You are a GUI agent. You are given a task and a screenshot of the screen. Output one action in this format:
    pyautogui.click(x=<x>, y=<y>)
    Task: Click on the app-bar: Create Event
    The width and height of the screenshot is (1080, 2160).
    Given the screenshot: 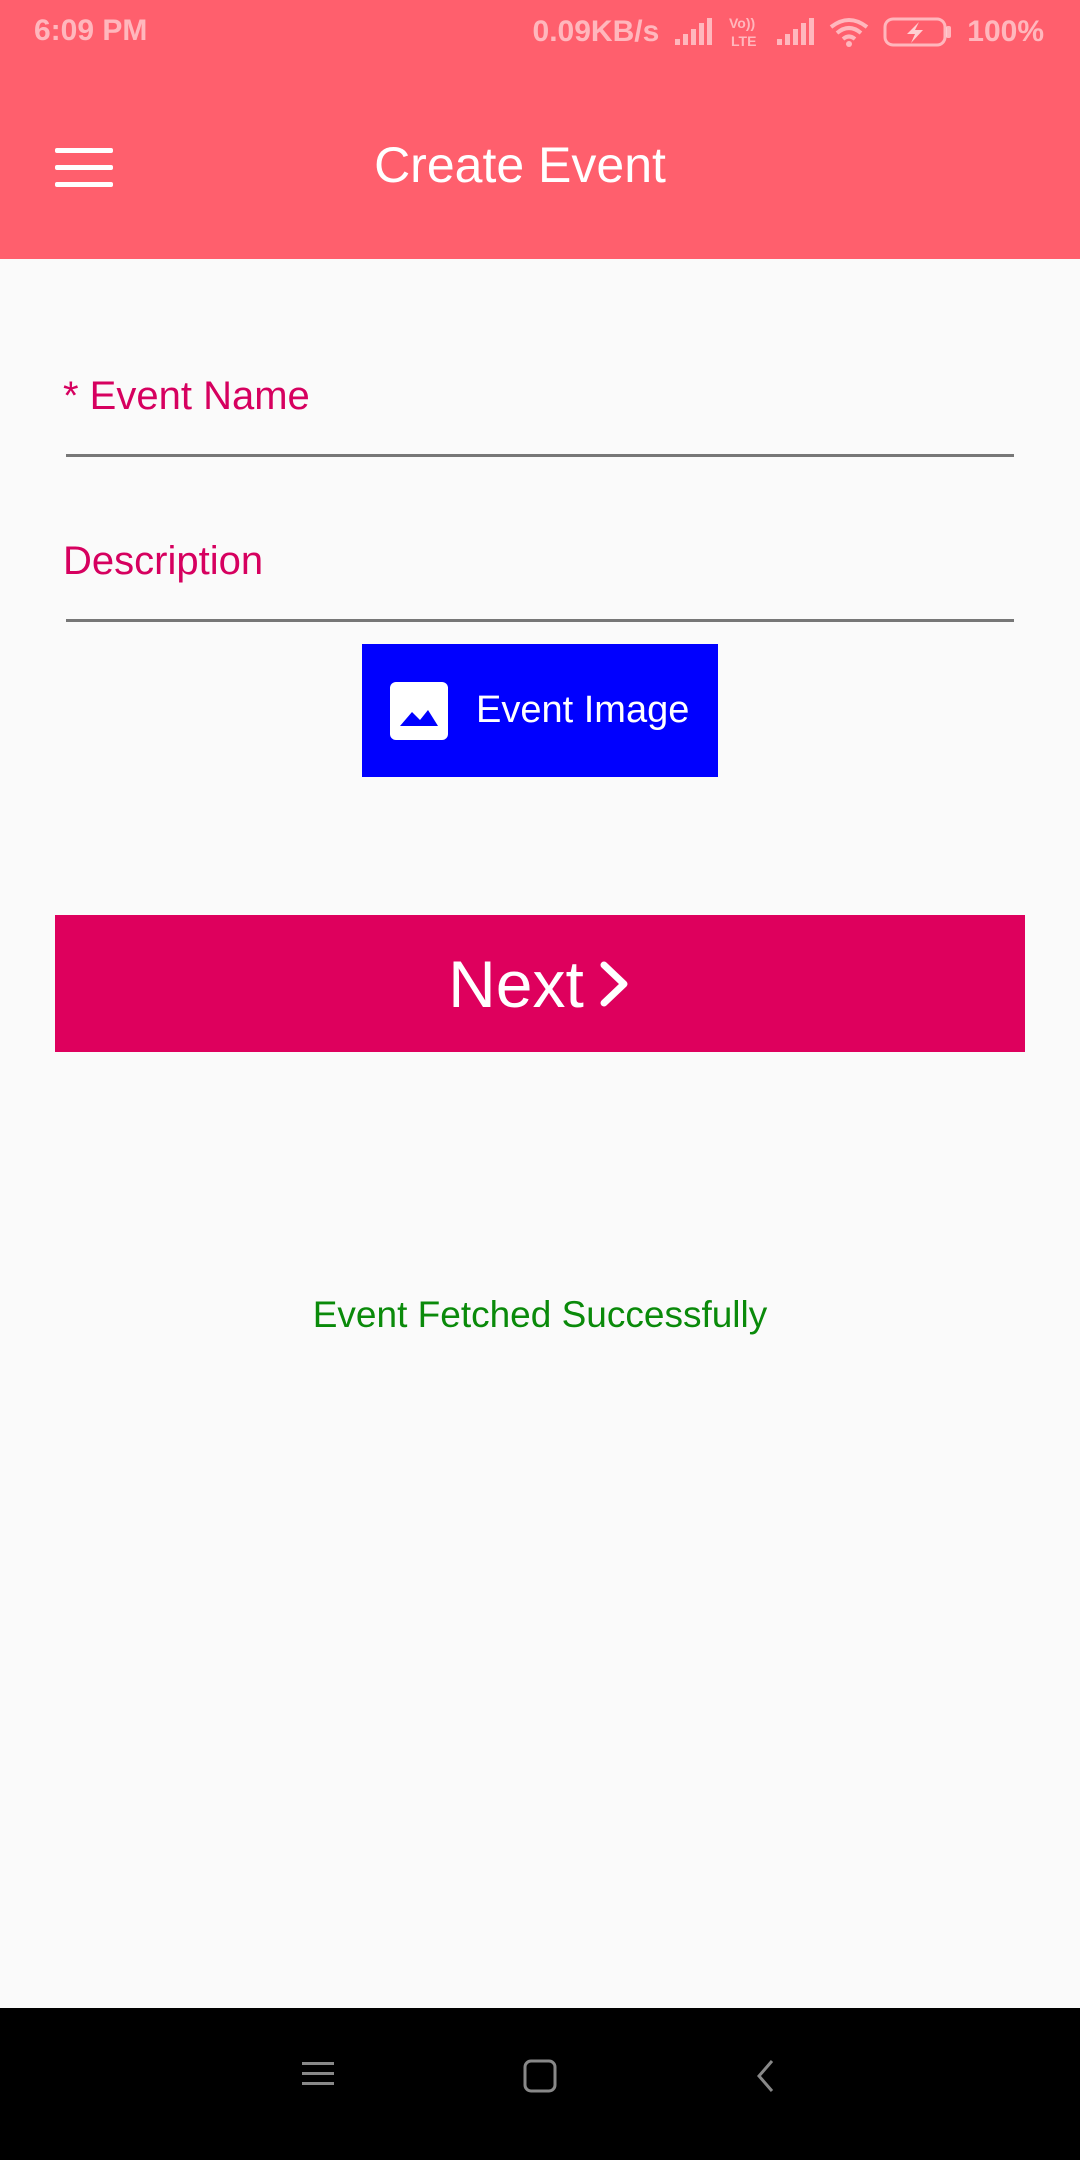 What is the action you would take?
    pyautogui.click(x=540, y=162)
    